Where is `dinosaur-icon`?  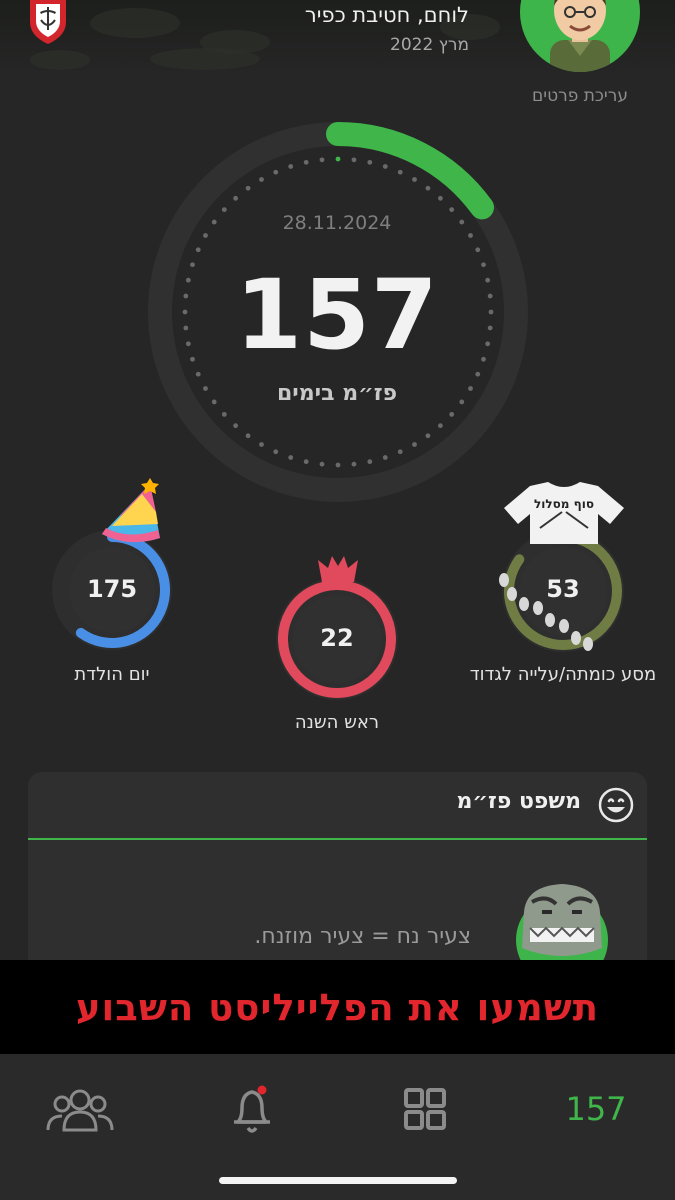 dinosaur-icon is located at coordinates (562, 928).